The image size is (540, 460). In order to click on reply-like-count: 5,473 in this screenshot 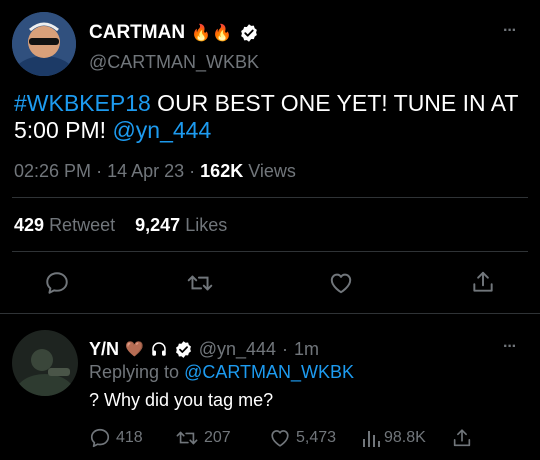, I will do `click(316, 437)`.